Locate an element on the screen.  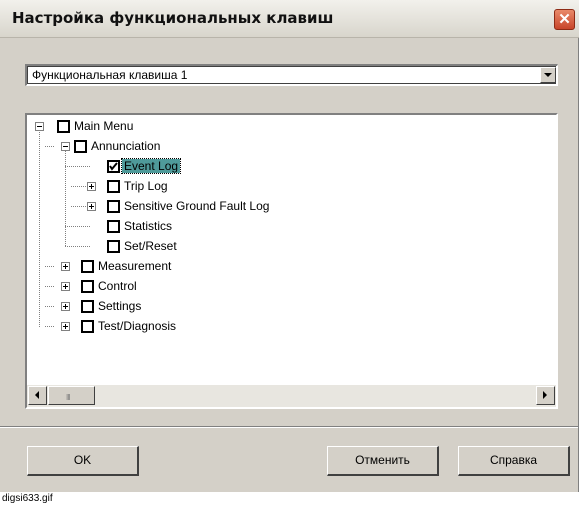
tree-item-statistics: Statistics is located at coordinates (148, 226).